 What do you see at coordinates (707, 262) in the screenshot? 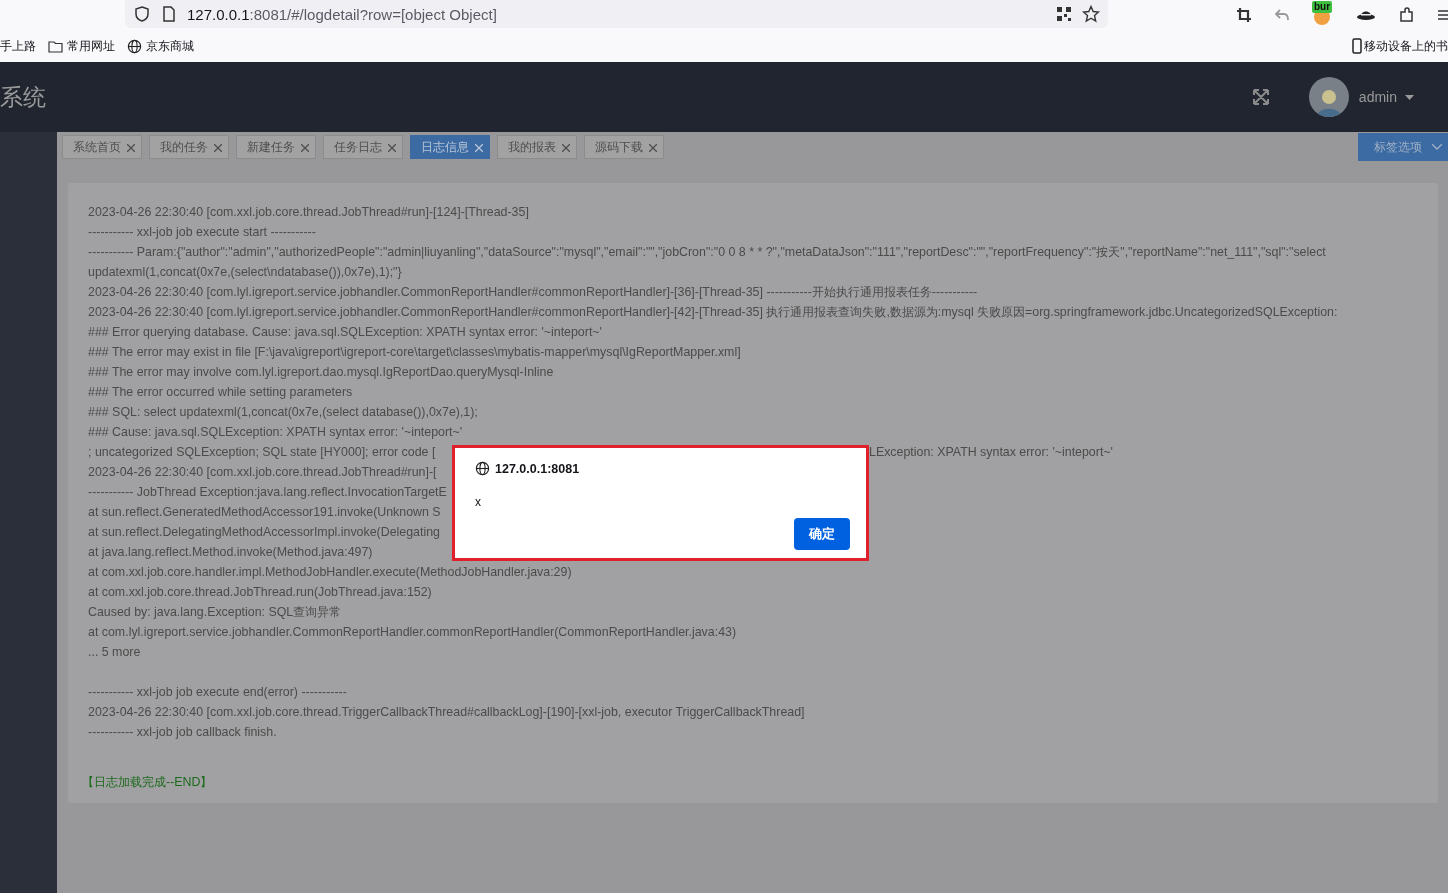
I see `log-line: ----------- Param:{"author":"admin","authorizedPeople":"admin|liuyanling","dataSource":"mysql","email":"","jobCron":"0 0 8 * * ?","metaDataJson":"111","reportDesc":"","reportFrequency":"按天","reportName":"net_111","sql":"select updatexml(1,concat(0x7e,(select\ndatabase()),0x7e),1);"}` at bounding box center [707, 262].